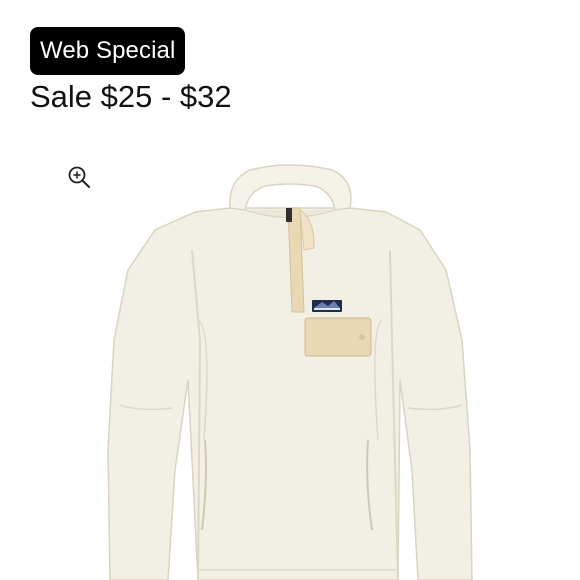 This screenshot has width=580, height=580. I want to click on web-special-badge: Web Special, so click(108, 51).